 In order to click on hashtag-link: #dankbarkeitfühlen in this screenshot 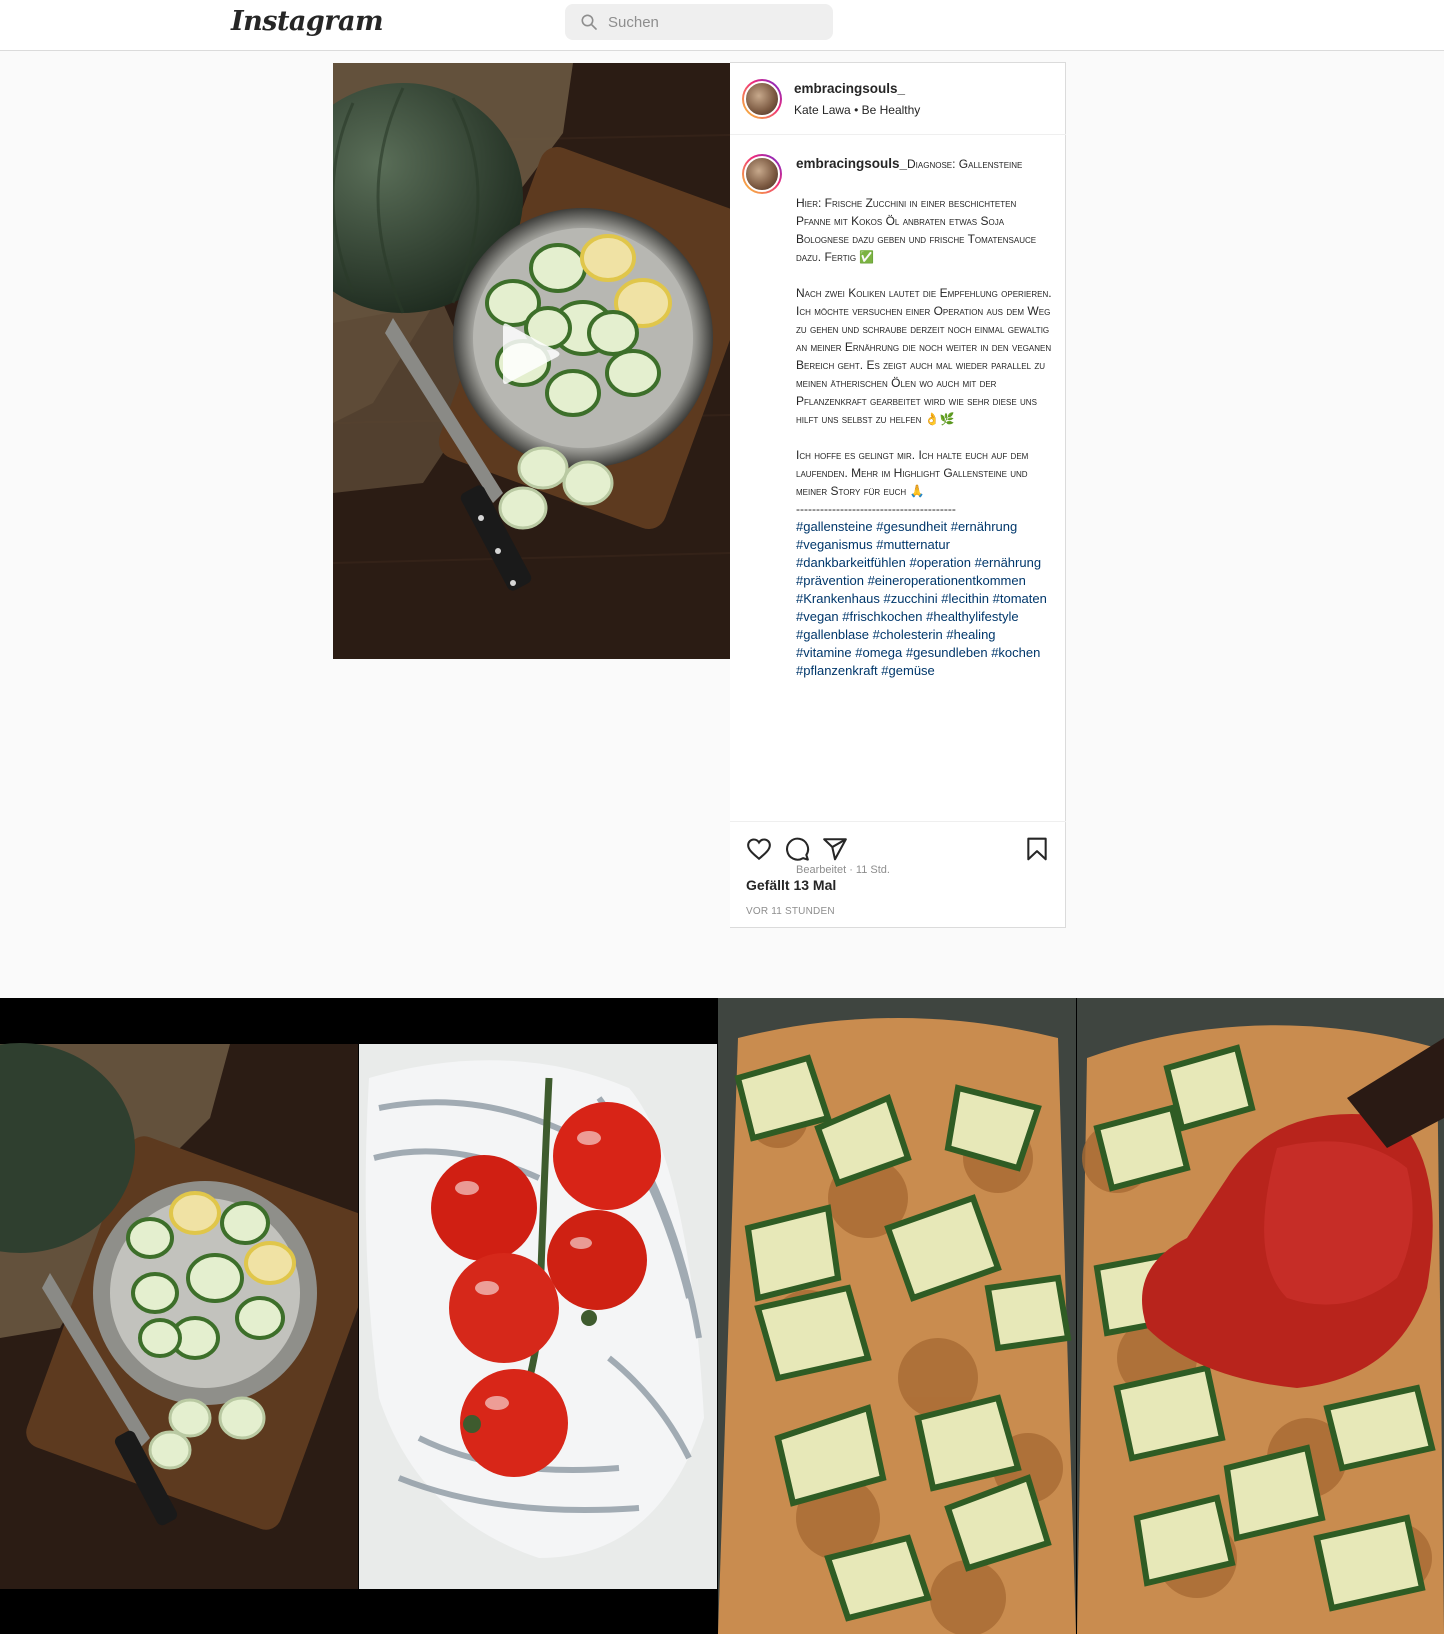, I will do `click(851, 562)`.